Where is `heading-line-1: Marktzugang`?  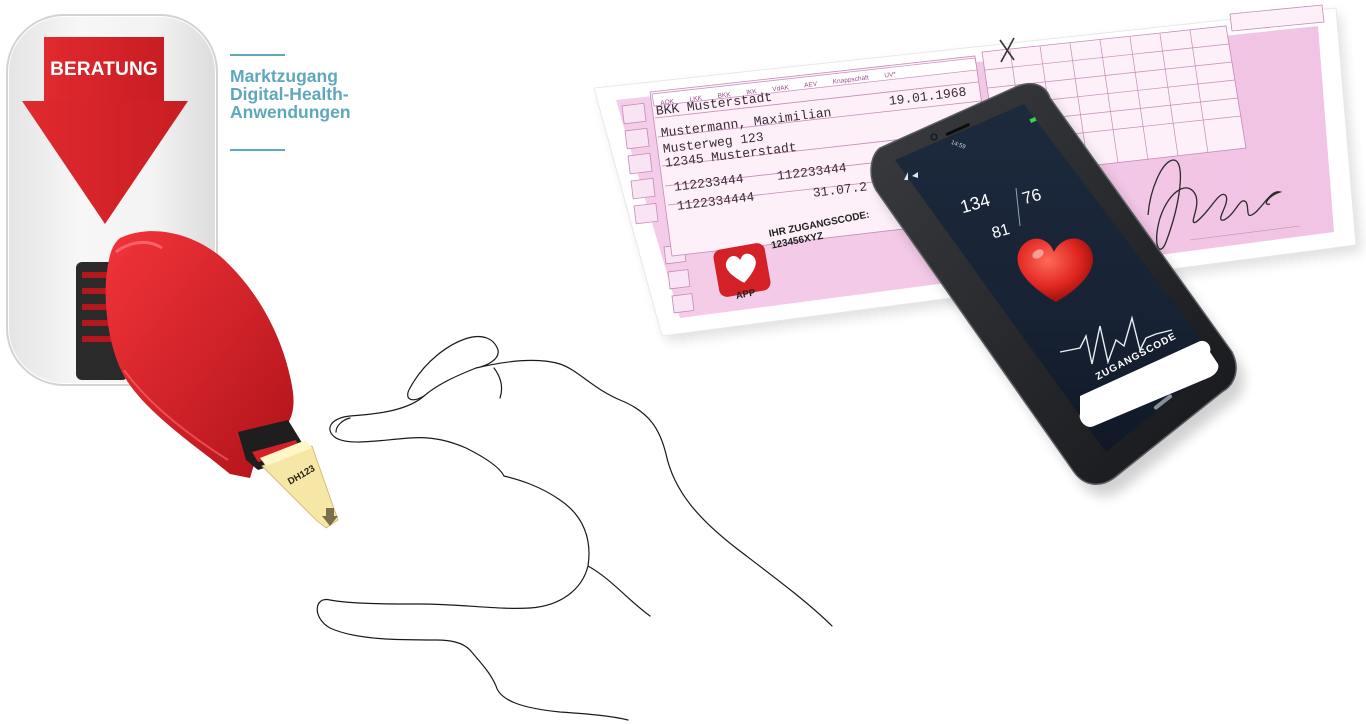
heading-line-1: Marktzugang is located at coordinates (284, 76).